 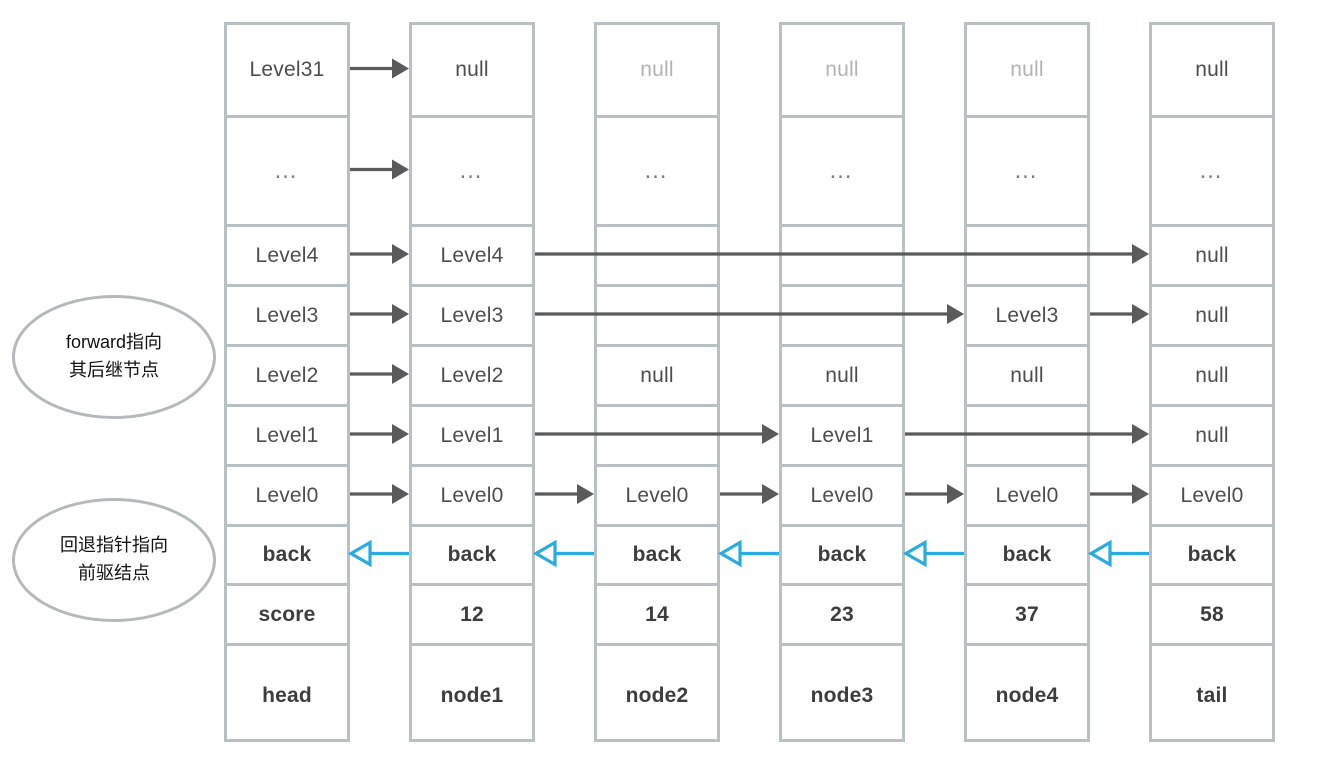 What do you see at coordinates (287, 71) in the screenshot?
I see `cell-head-Level31: Level31` at bounding box center [287, 71].